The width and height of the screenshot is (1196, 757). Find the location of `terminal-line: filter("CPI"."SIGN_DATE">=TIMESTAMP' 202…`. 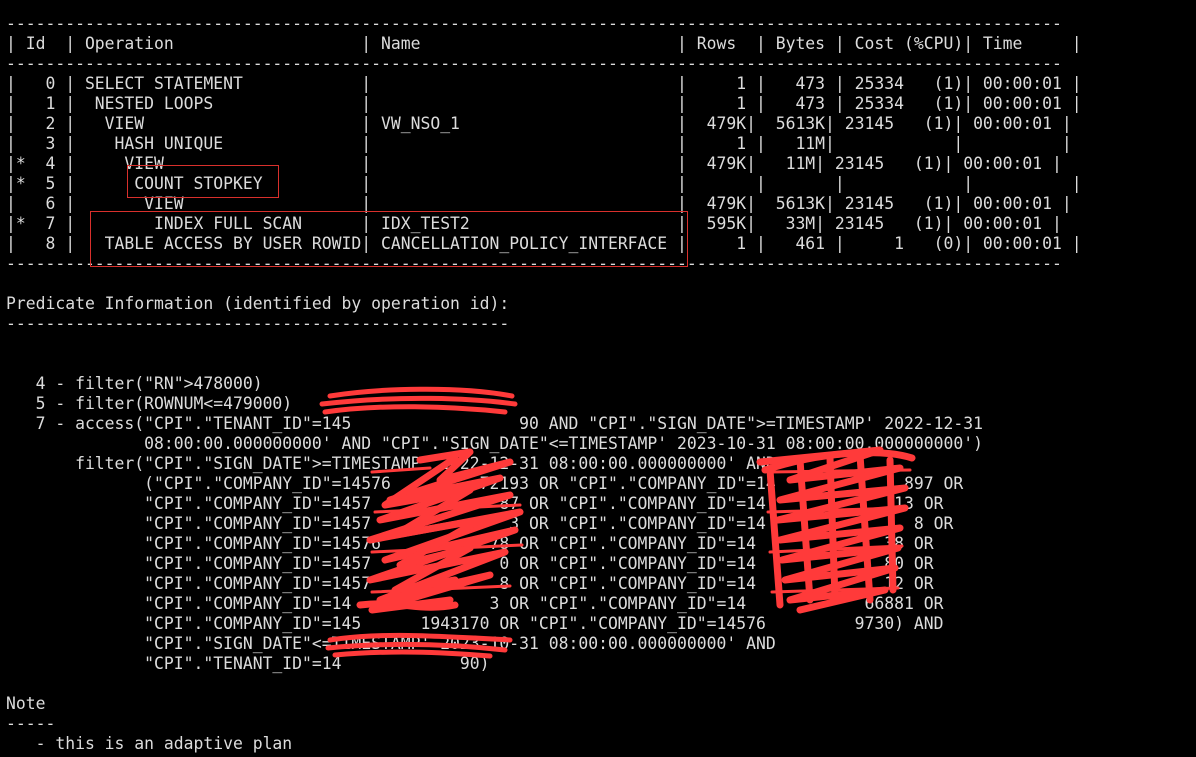

terminal-line: filter("CPI"."SIGN_DATE">=TIMESTAMP' 202… is located at coordinates (391, 463).